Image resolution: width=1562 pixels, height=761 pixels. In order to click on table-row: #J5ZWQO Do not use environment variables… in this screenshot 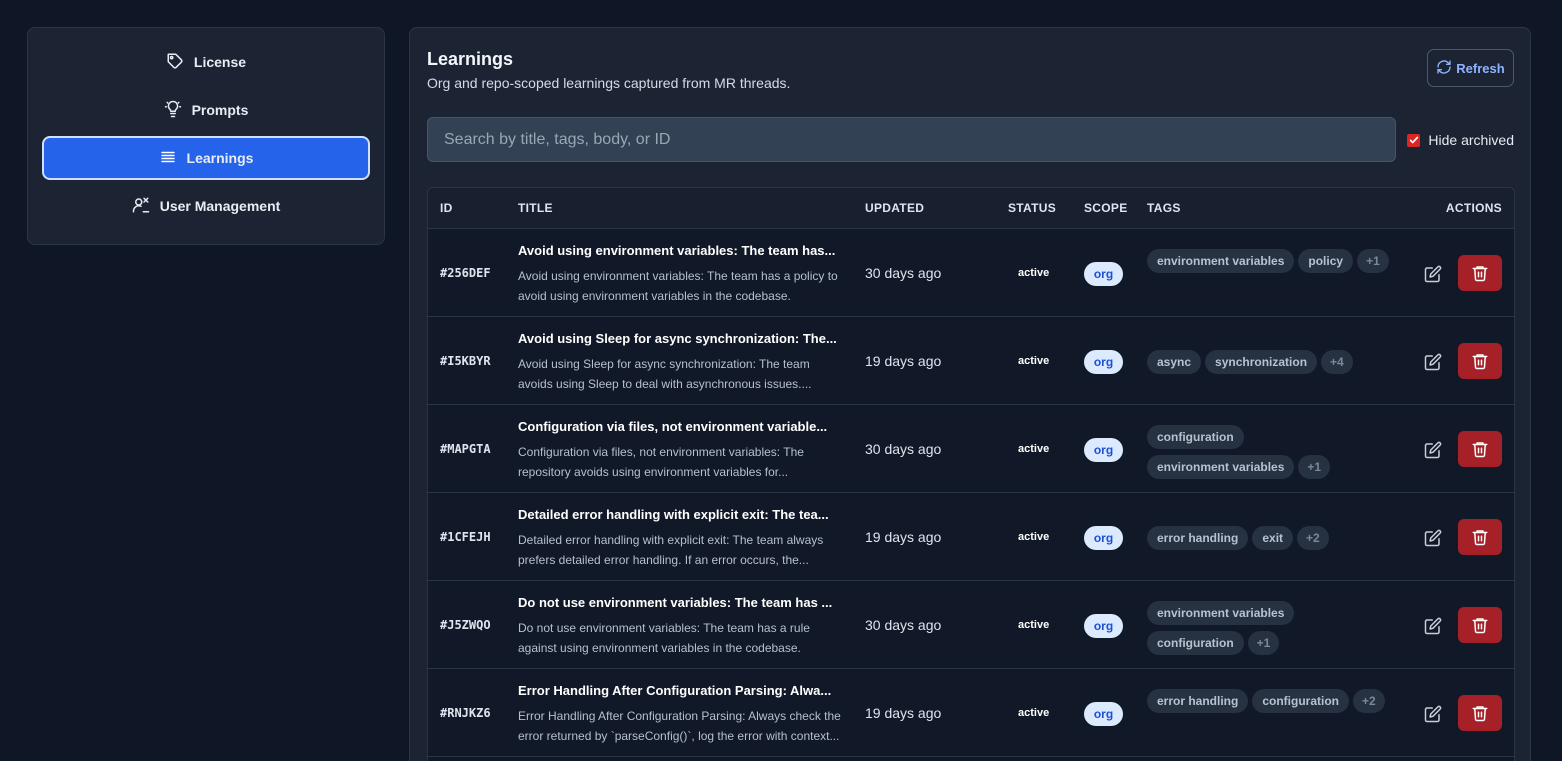, I will do `click(971, 625)`.